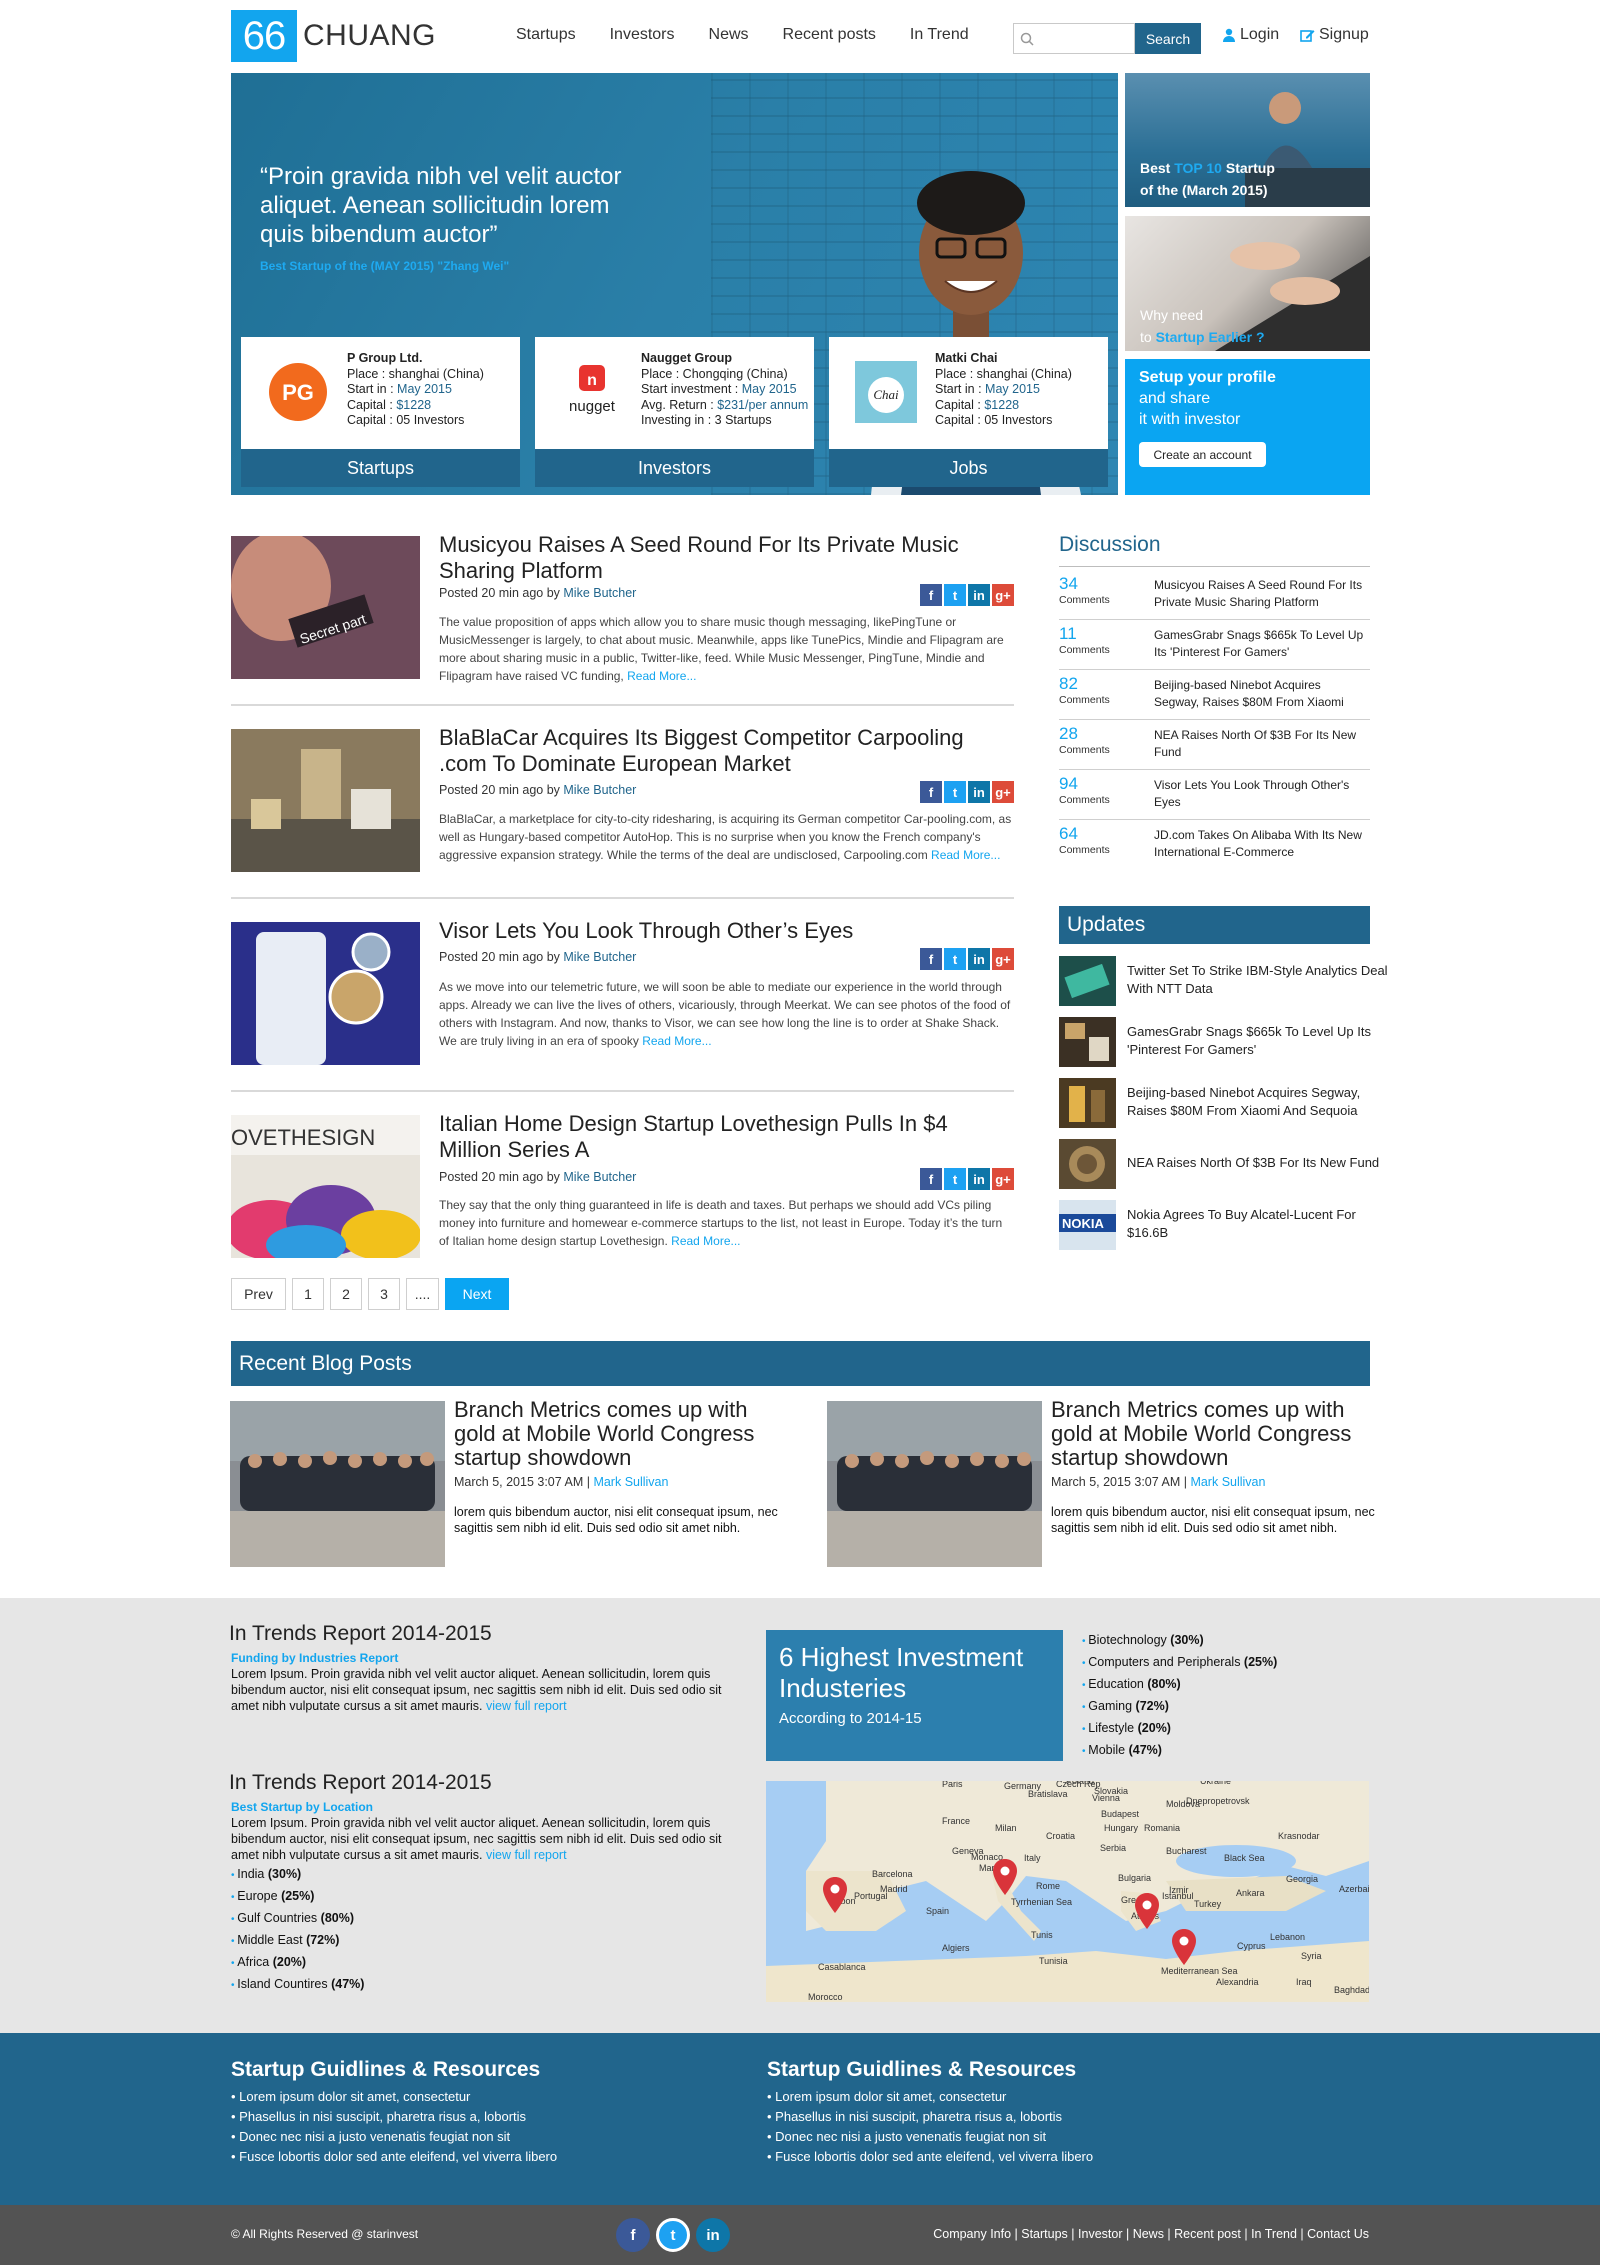 This screenshot has width=1600, height=2265. Describe the element at coordinates (1148, 2234) in the screenshot. I see `footer-link-news: News` at that location.